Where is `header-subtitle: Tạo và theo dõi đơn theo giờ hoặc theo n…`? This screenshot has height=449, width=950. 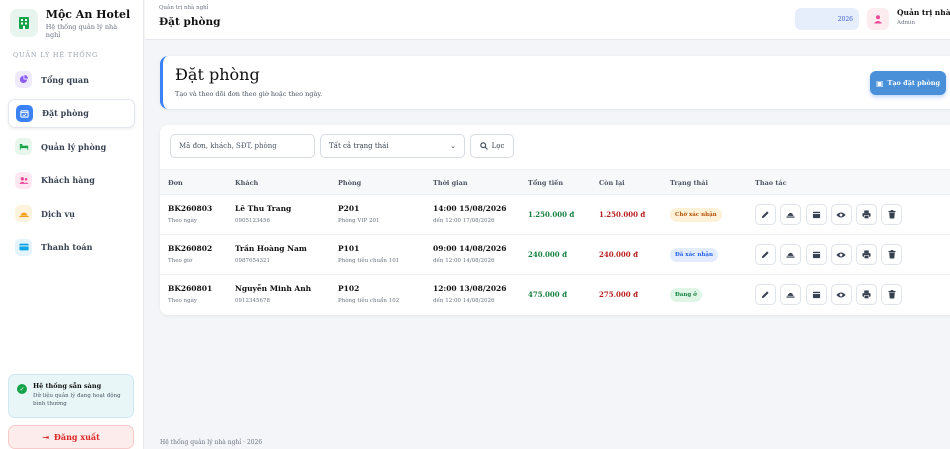 header-subtitle: Tạo và theo dõi đơn theo giờ hoặc theo n… is located at coordinates (249, 94).